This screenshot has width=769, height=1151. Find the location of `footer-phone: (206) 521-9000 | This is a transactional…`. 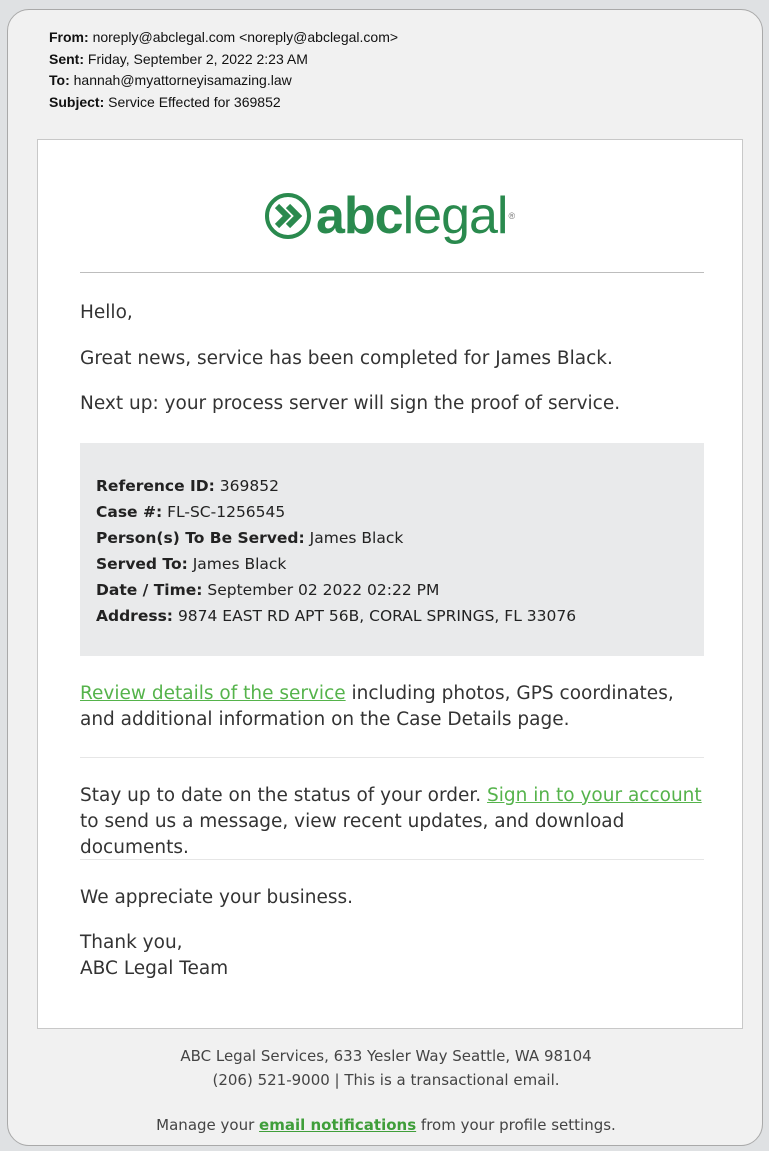

footer-phone: (206) 521-9000 | This is a transactional… is located at coordinates (386, 1080).